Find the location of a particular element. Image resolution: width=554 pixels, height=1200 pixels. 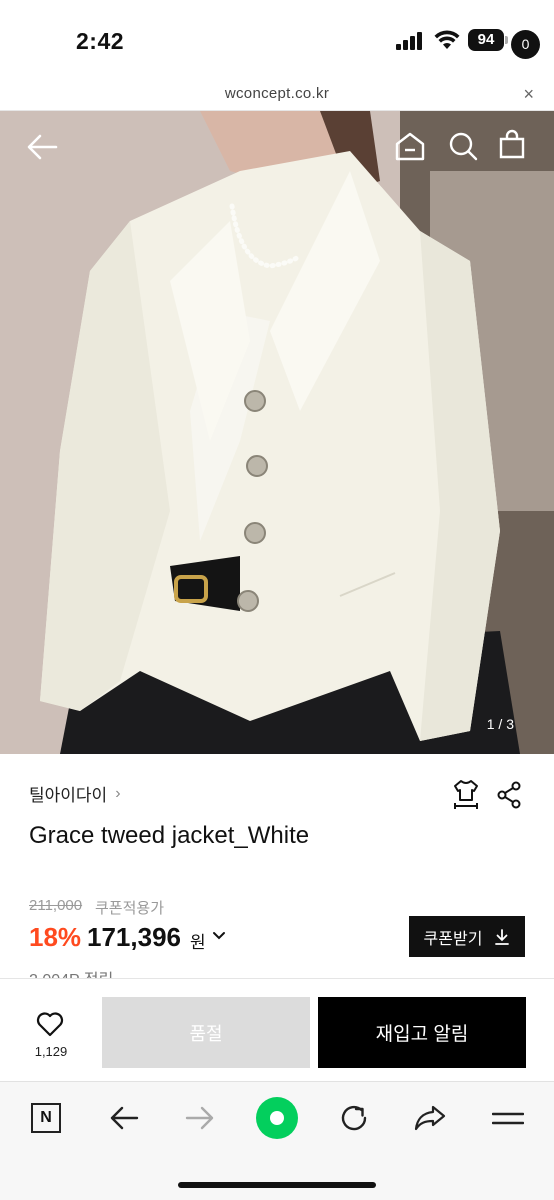

restock-alert-button: 재입고 알림 is located at coordinates (422, 1032).